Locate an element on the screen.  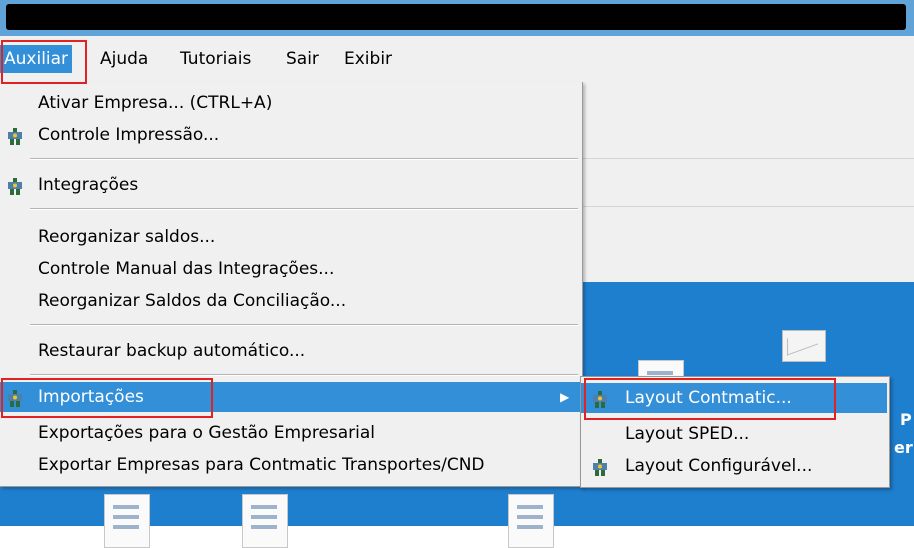
menu-item-importacoes: Importações ▶ is located at coordinates (290, 397).